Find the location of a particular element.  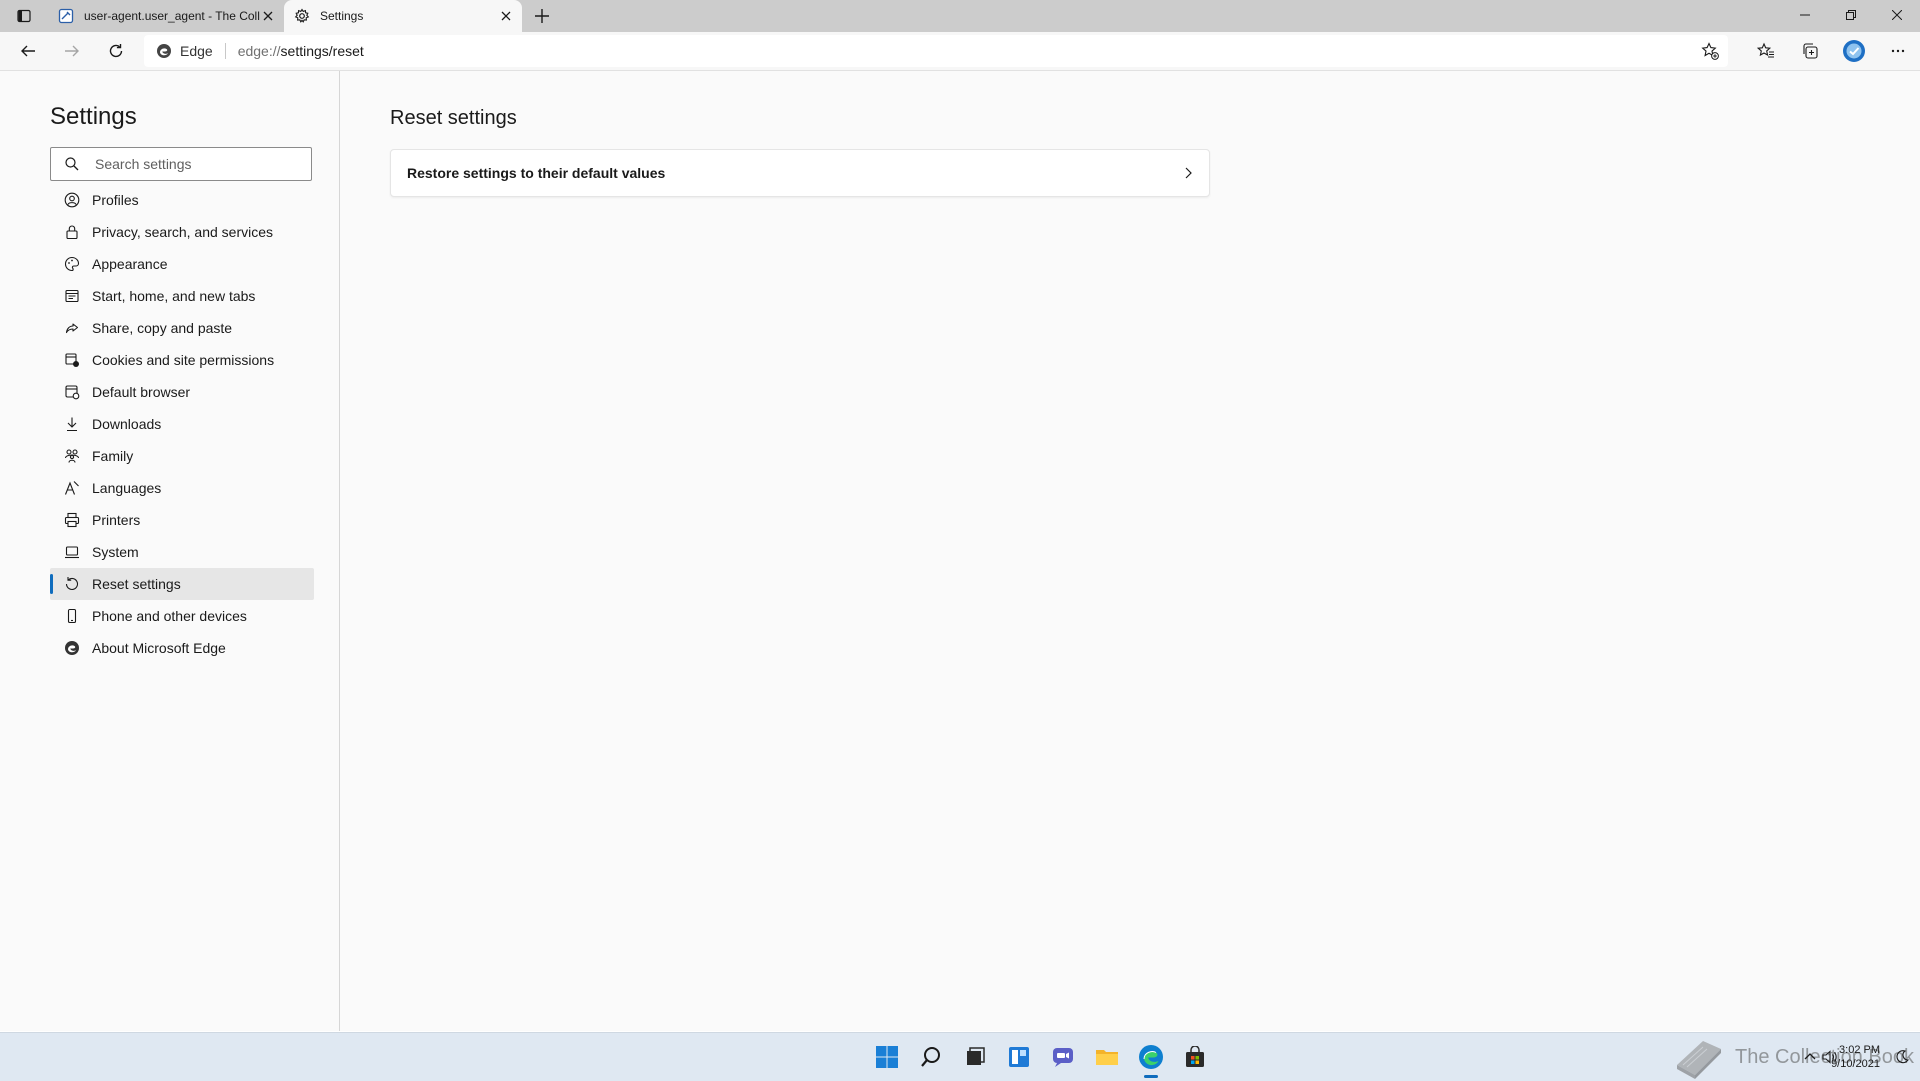

star-add-icon is located at coordinates (1710, 51).